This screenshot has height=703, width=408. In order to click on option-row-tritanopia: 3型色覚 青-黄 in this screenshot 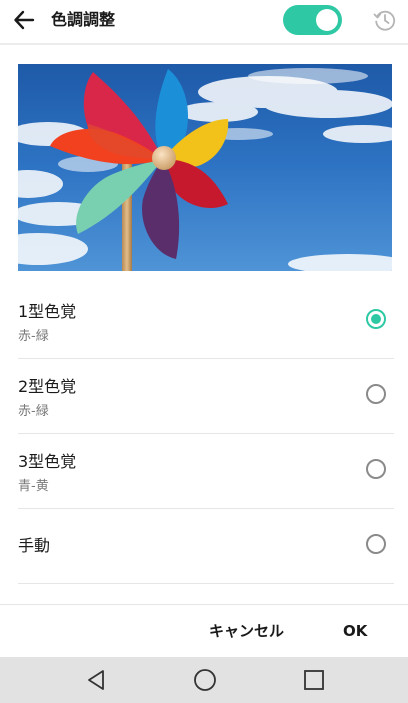, I will do `click(206, 471)`.